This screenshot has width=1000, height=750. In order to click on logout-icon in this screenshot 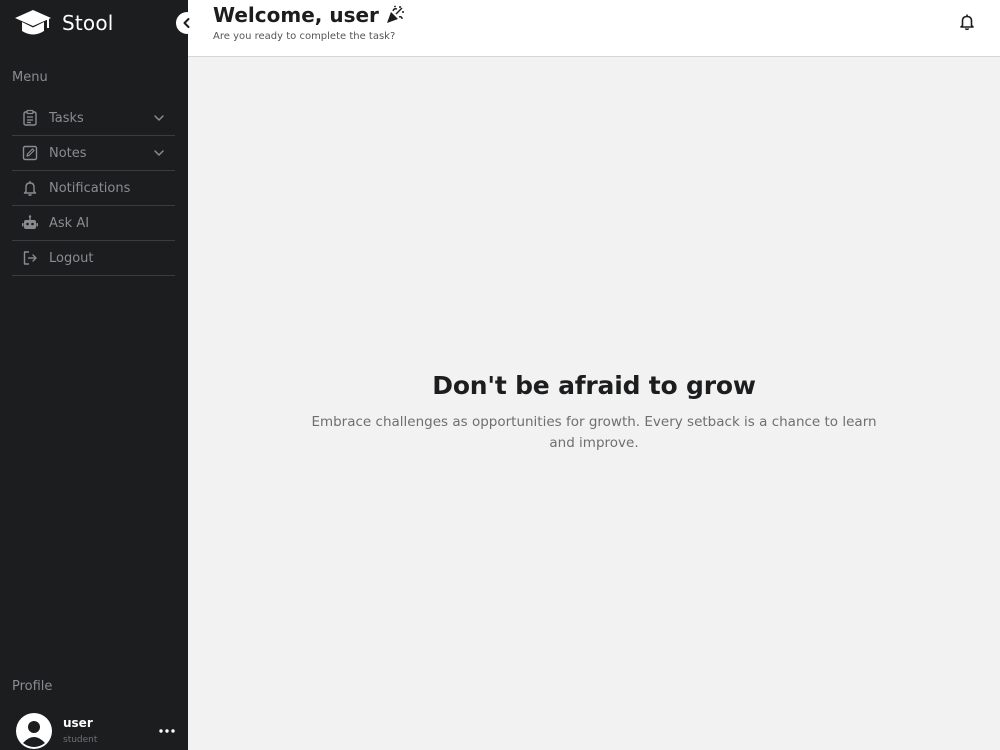, I will do `click(30, 258)`.